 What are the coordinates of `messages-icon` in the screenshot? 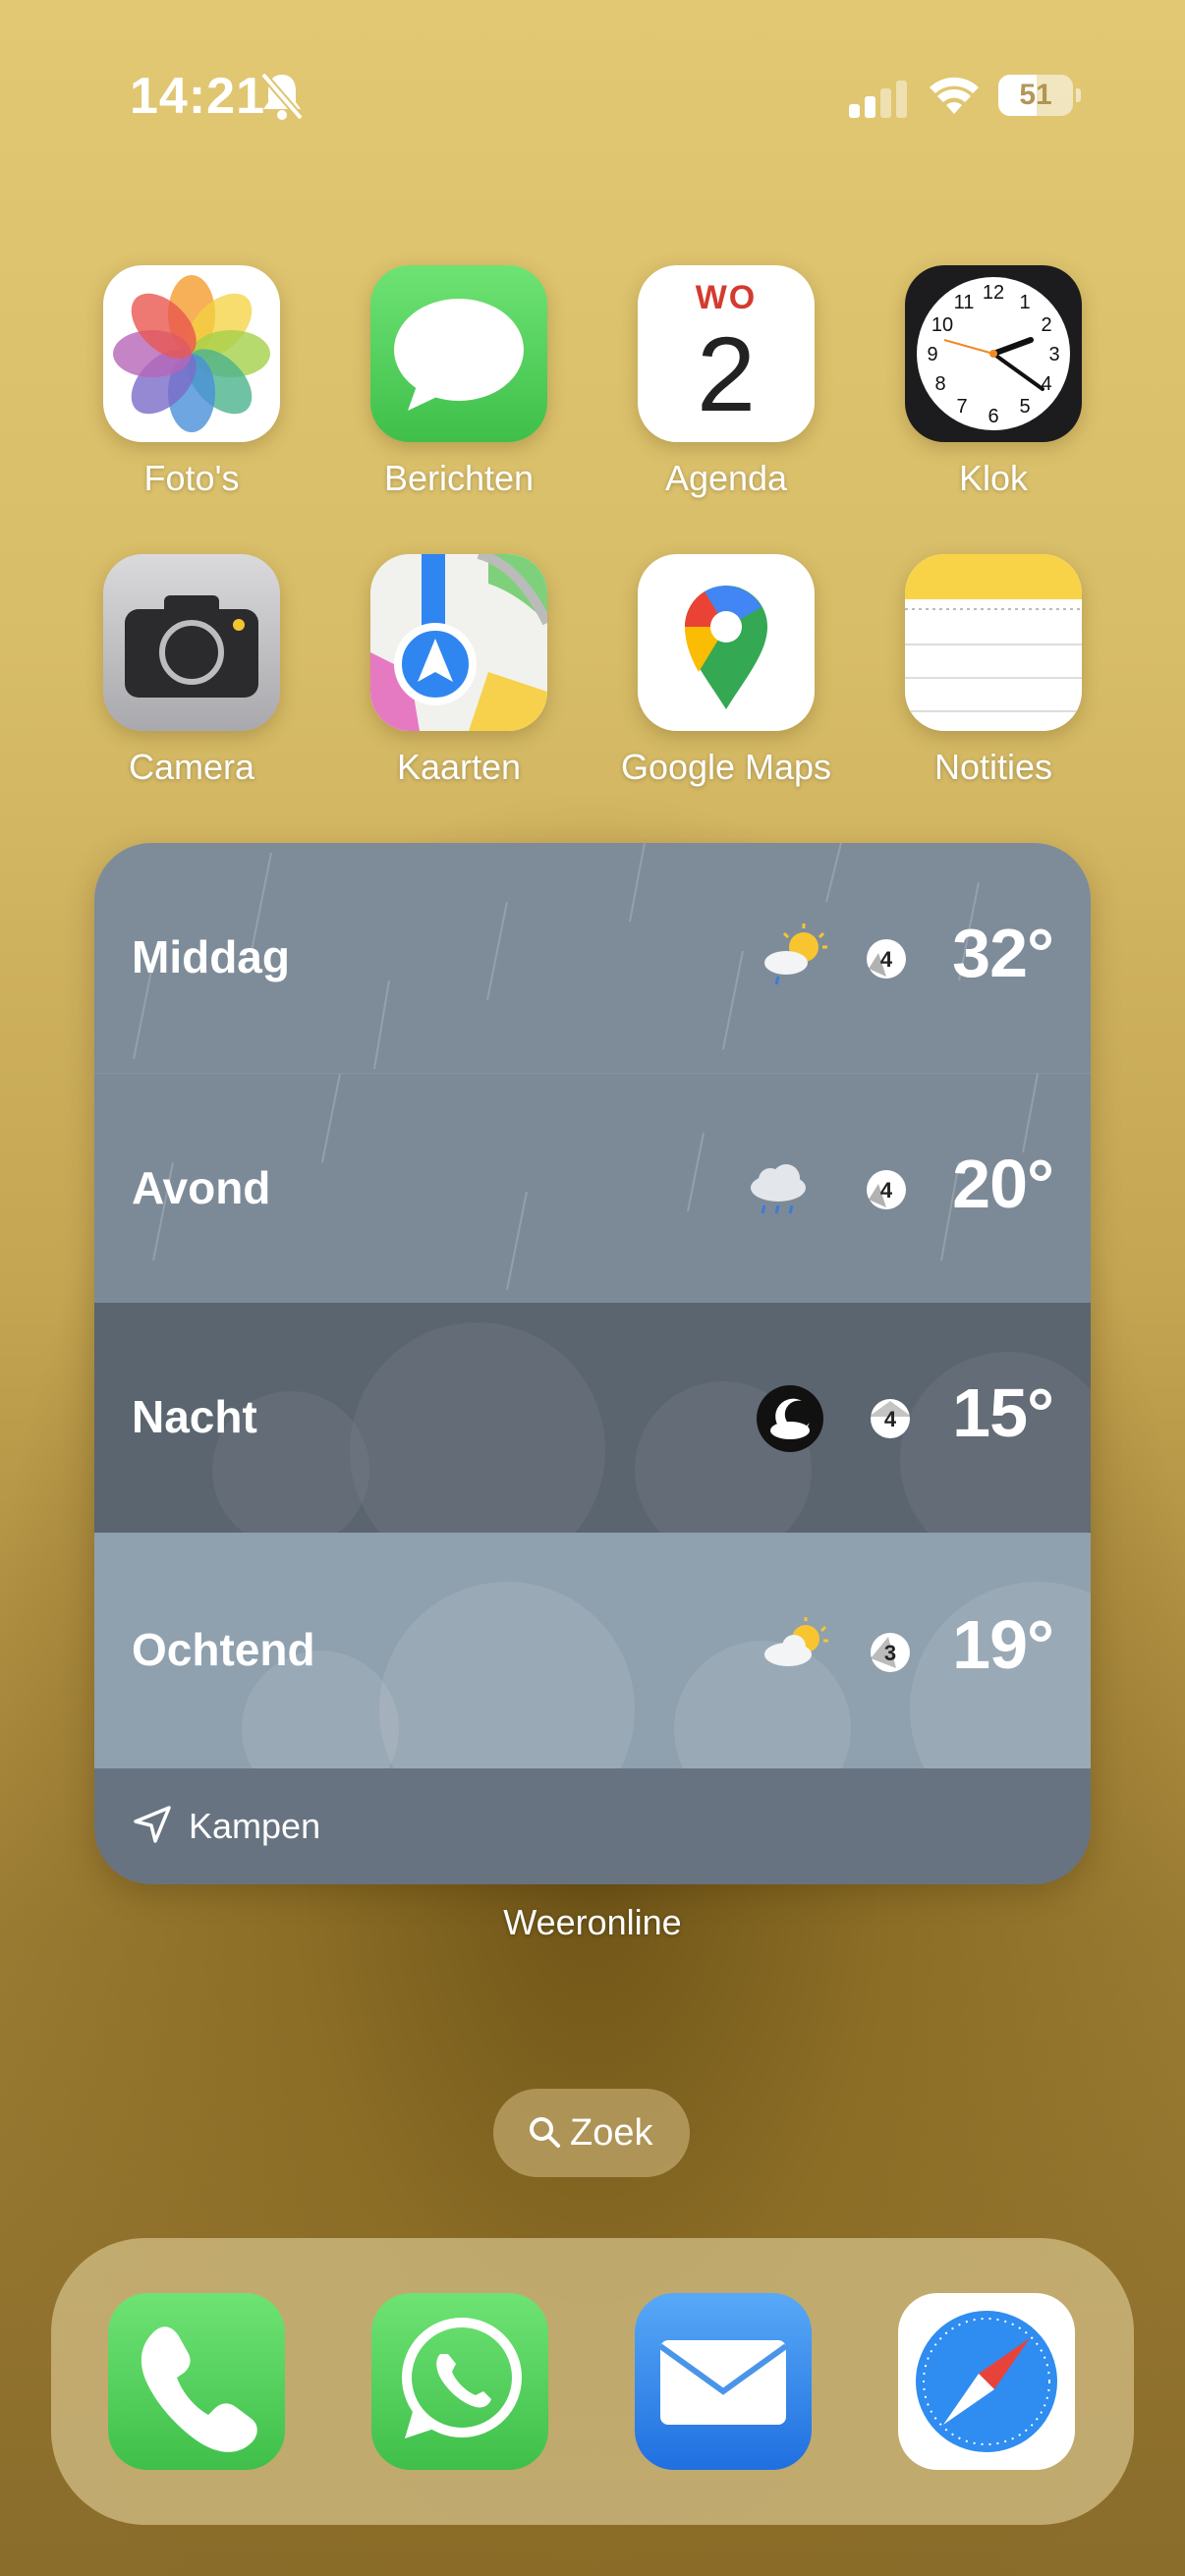 It's located at (459, 353).